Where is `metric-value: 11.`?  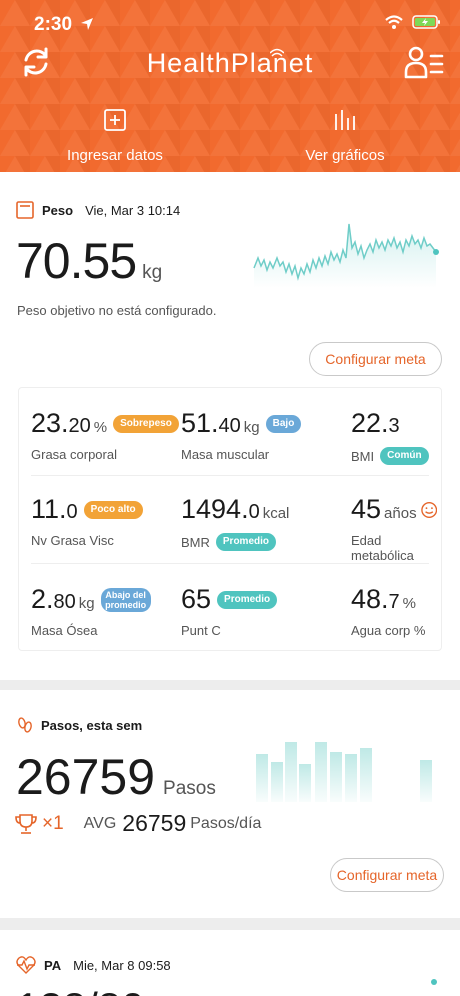 metric-value: 11. is located at coordinates (49, 509).